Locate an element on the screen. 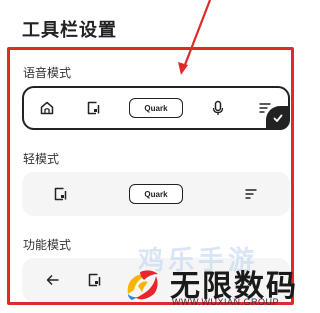 Image resolution: width=320 pixels, height=313 pixels. page-title: 工具栏设置 is located at coordinates (69, 30).